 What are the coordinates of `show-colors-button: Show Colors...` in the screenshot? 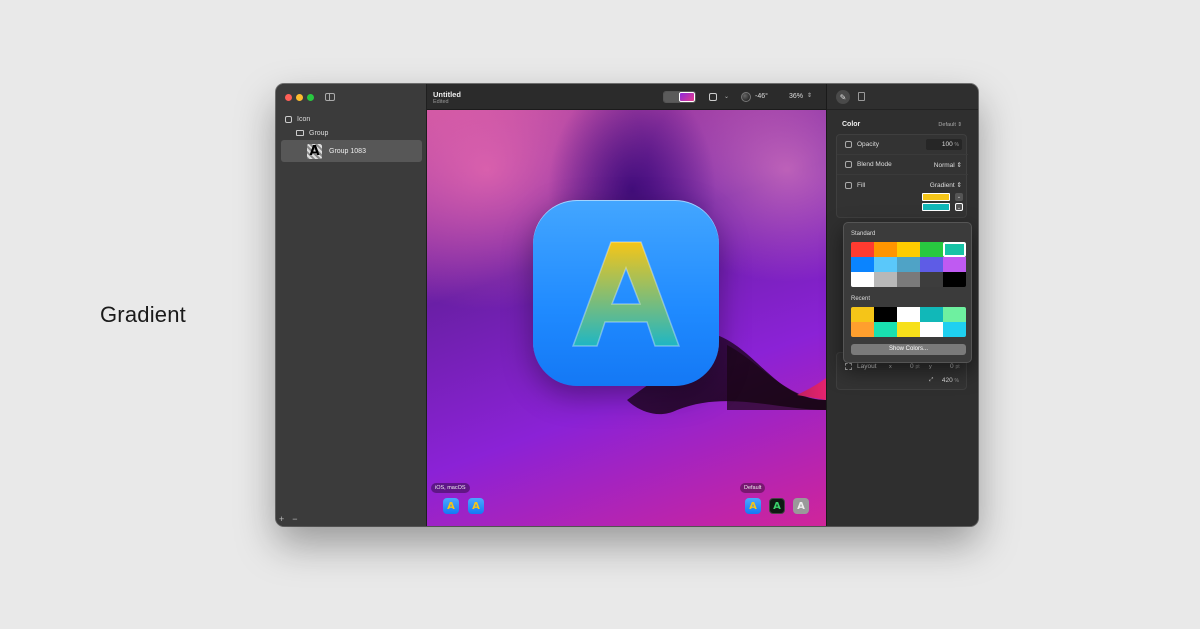 It's located at (908, 349).